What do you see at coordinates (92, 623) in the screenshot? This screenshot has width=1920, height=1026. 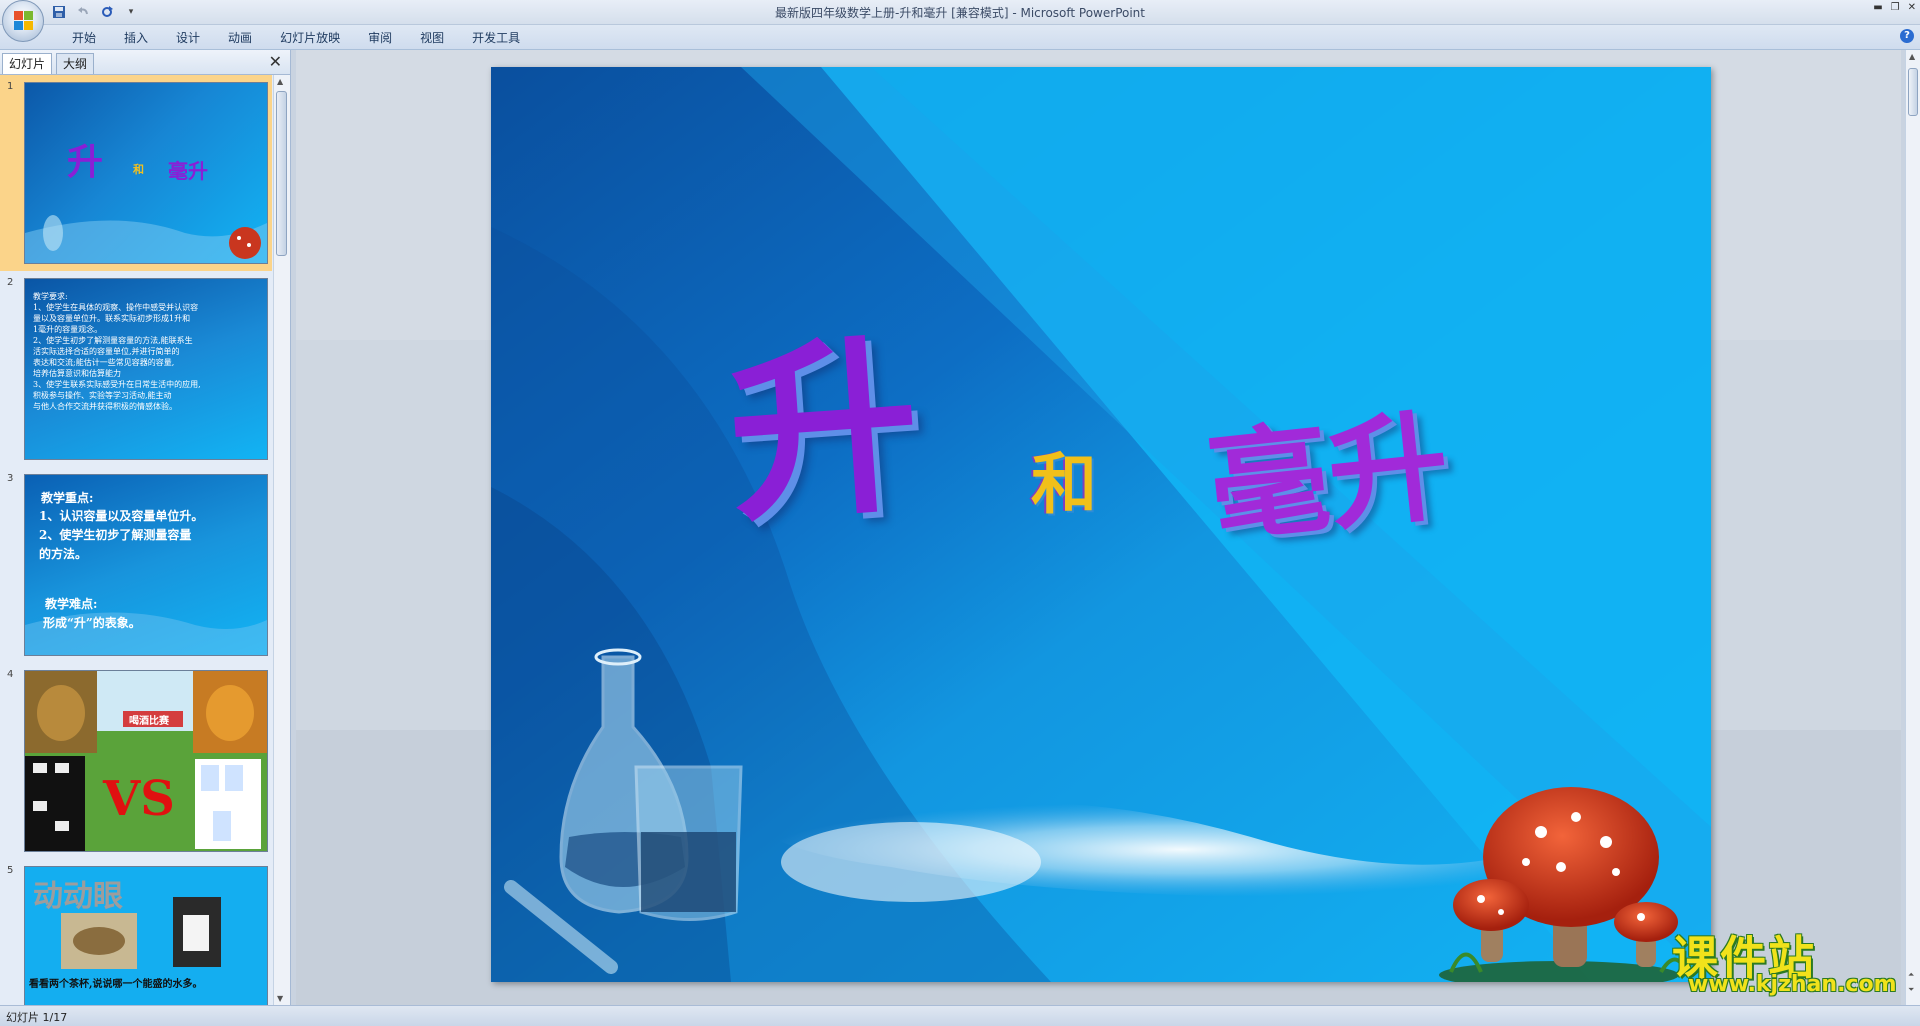 I see `thumb-text-line: 形成“升”的表象。` at bounding box center [92, 623].